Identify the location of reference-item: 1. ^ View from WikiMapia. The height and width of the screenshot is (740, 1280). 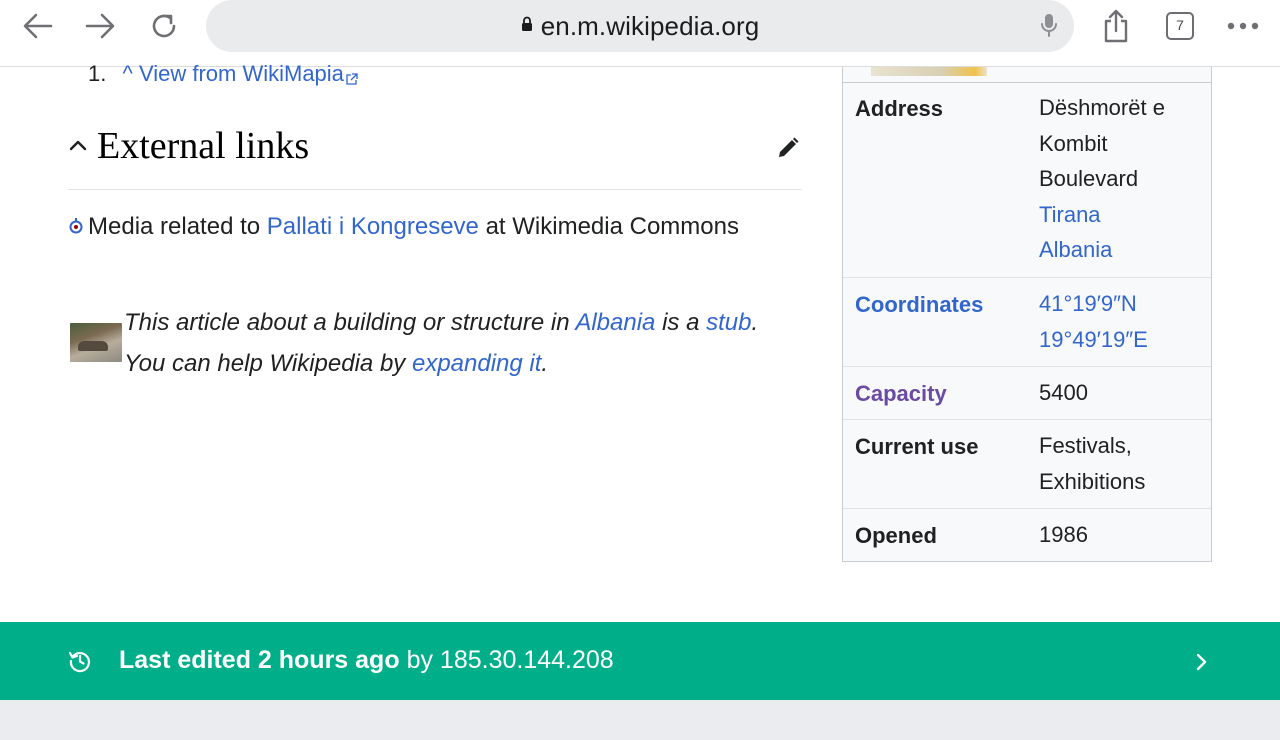
(223, 76).